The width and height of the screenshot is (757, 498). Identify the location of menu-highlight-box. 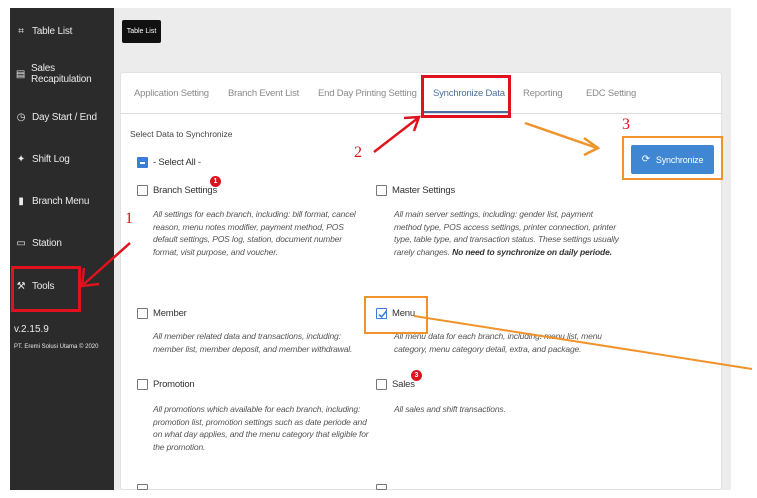
(396, 315).